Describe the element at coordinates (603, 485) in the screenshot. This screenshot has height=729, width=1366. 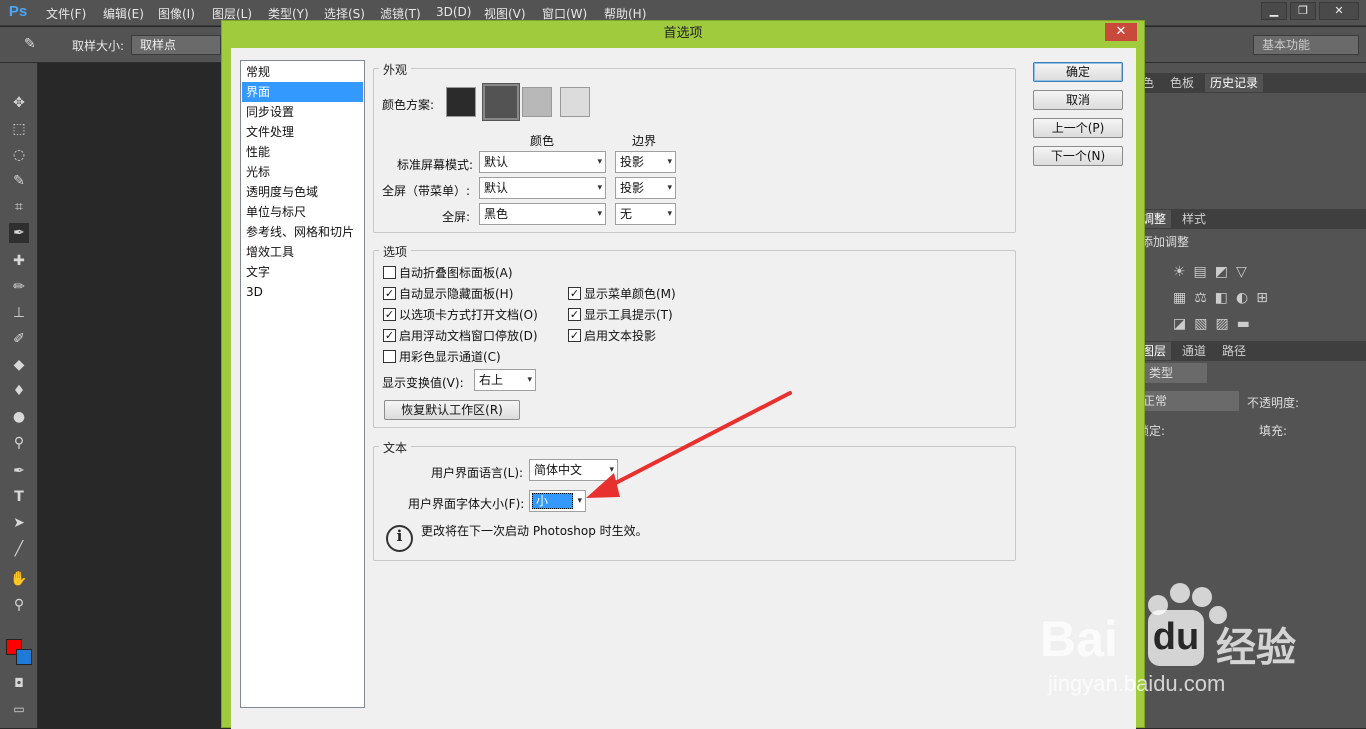
I see `arrow-head` at that location.